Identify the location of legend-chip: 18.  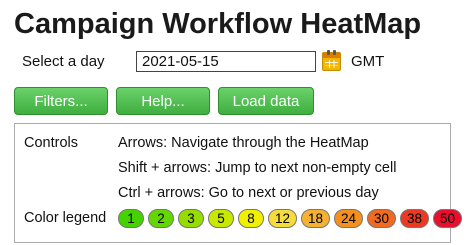
(315, 218).